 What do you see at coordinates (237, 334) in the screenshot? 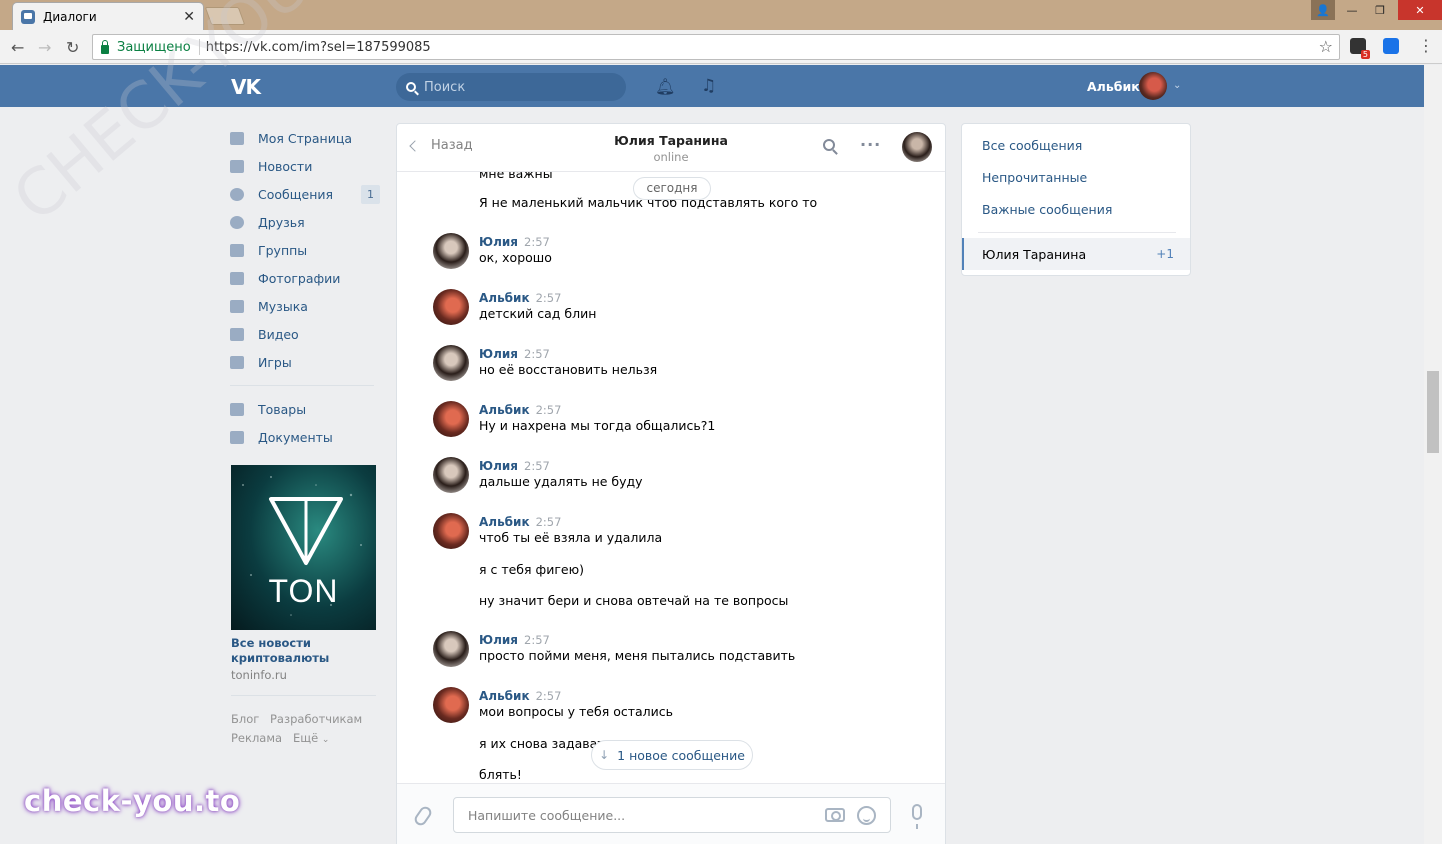
I see `film-icon` at bounding box center [237, 334].